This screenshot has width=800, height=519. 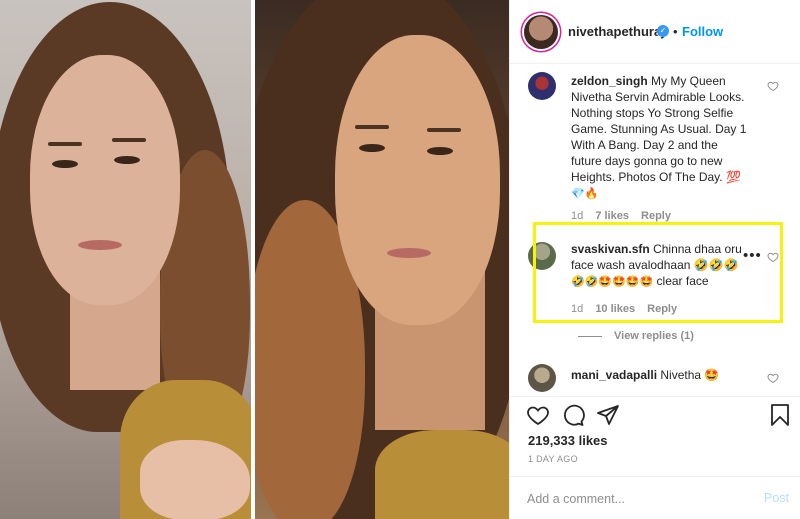 What do you see at coordinates (538, 415) in the screenshot?
I see `heart-icon` at bounding box center [538, 415].